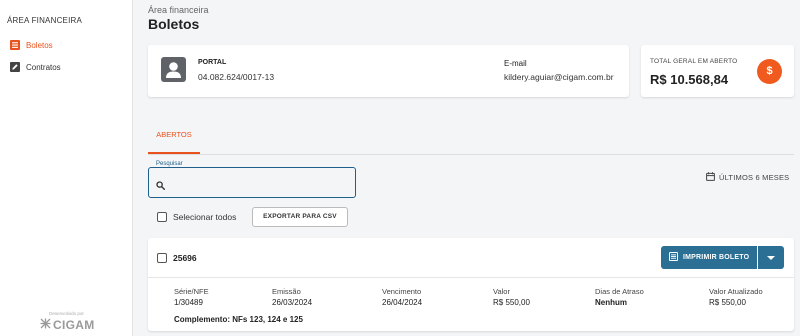  What do you see at coordinates (174, 24) in the screenshot?
I see `page-title: Boletos` at bounding box center [174, 24].